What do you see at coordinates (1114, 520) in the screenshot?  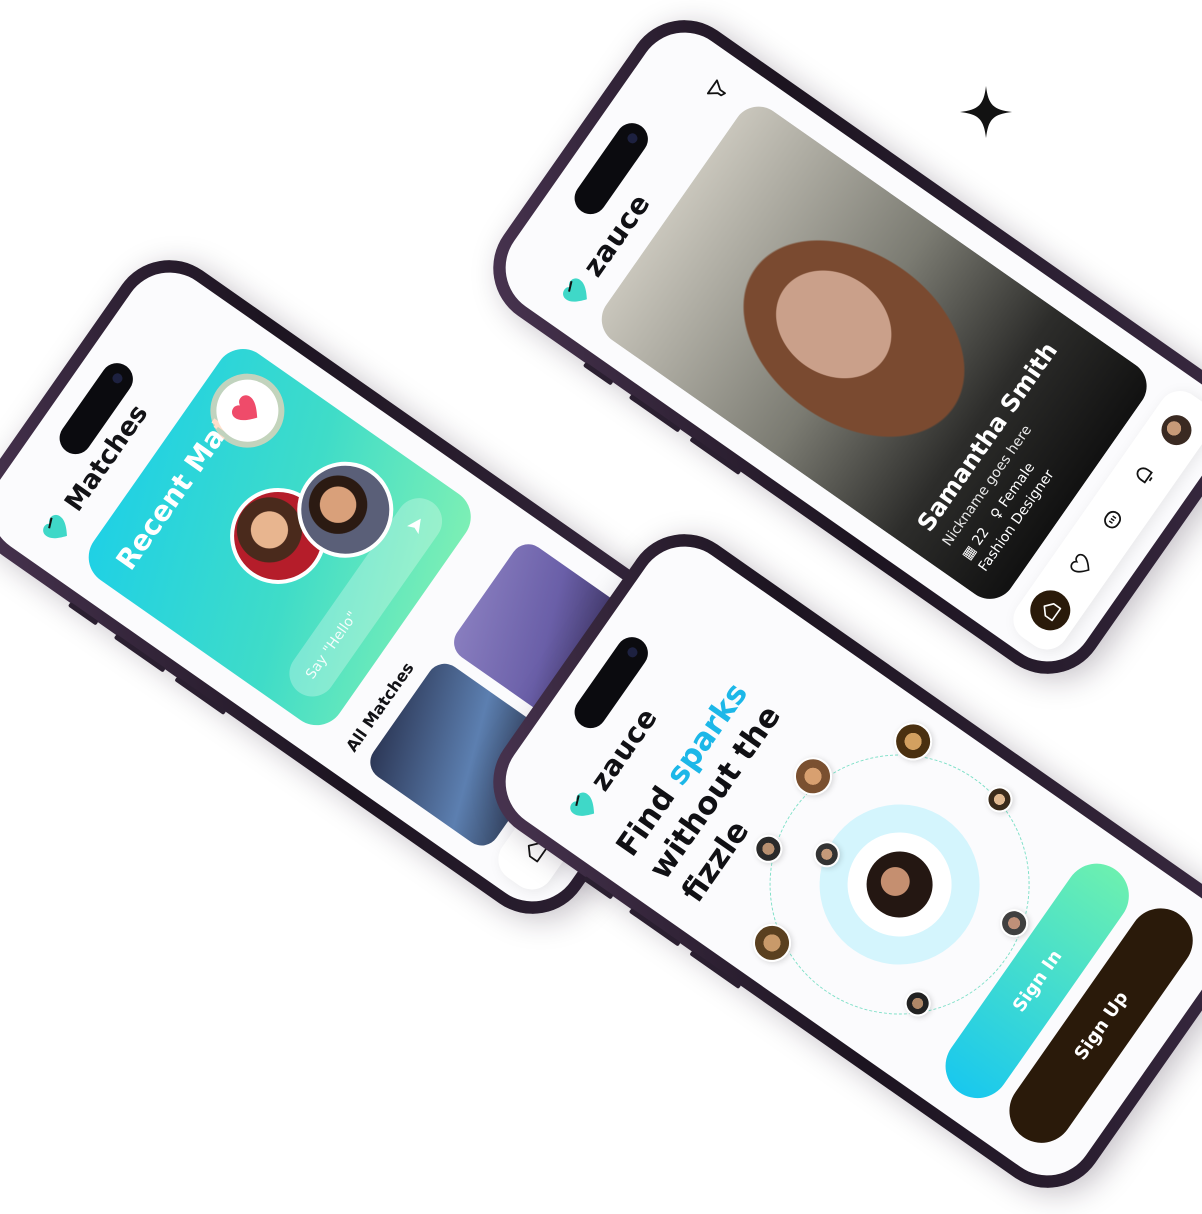 I see `chat-icon` at bounding box center [1114, 520].